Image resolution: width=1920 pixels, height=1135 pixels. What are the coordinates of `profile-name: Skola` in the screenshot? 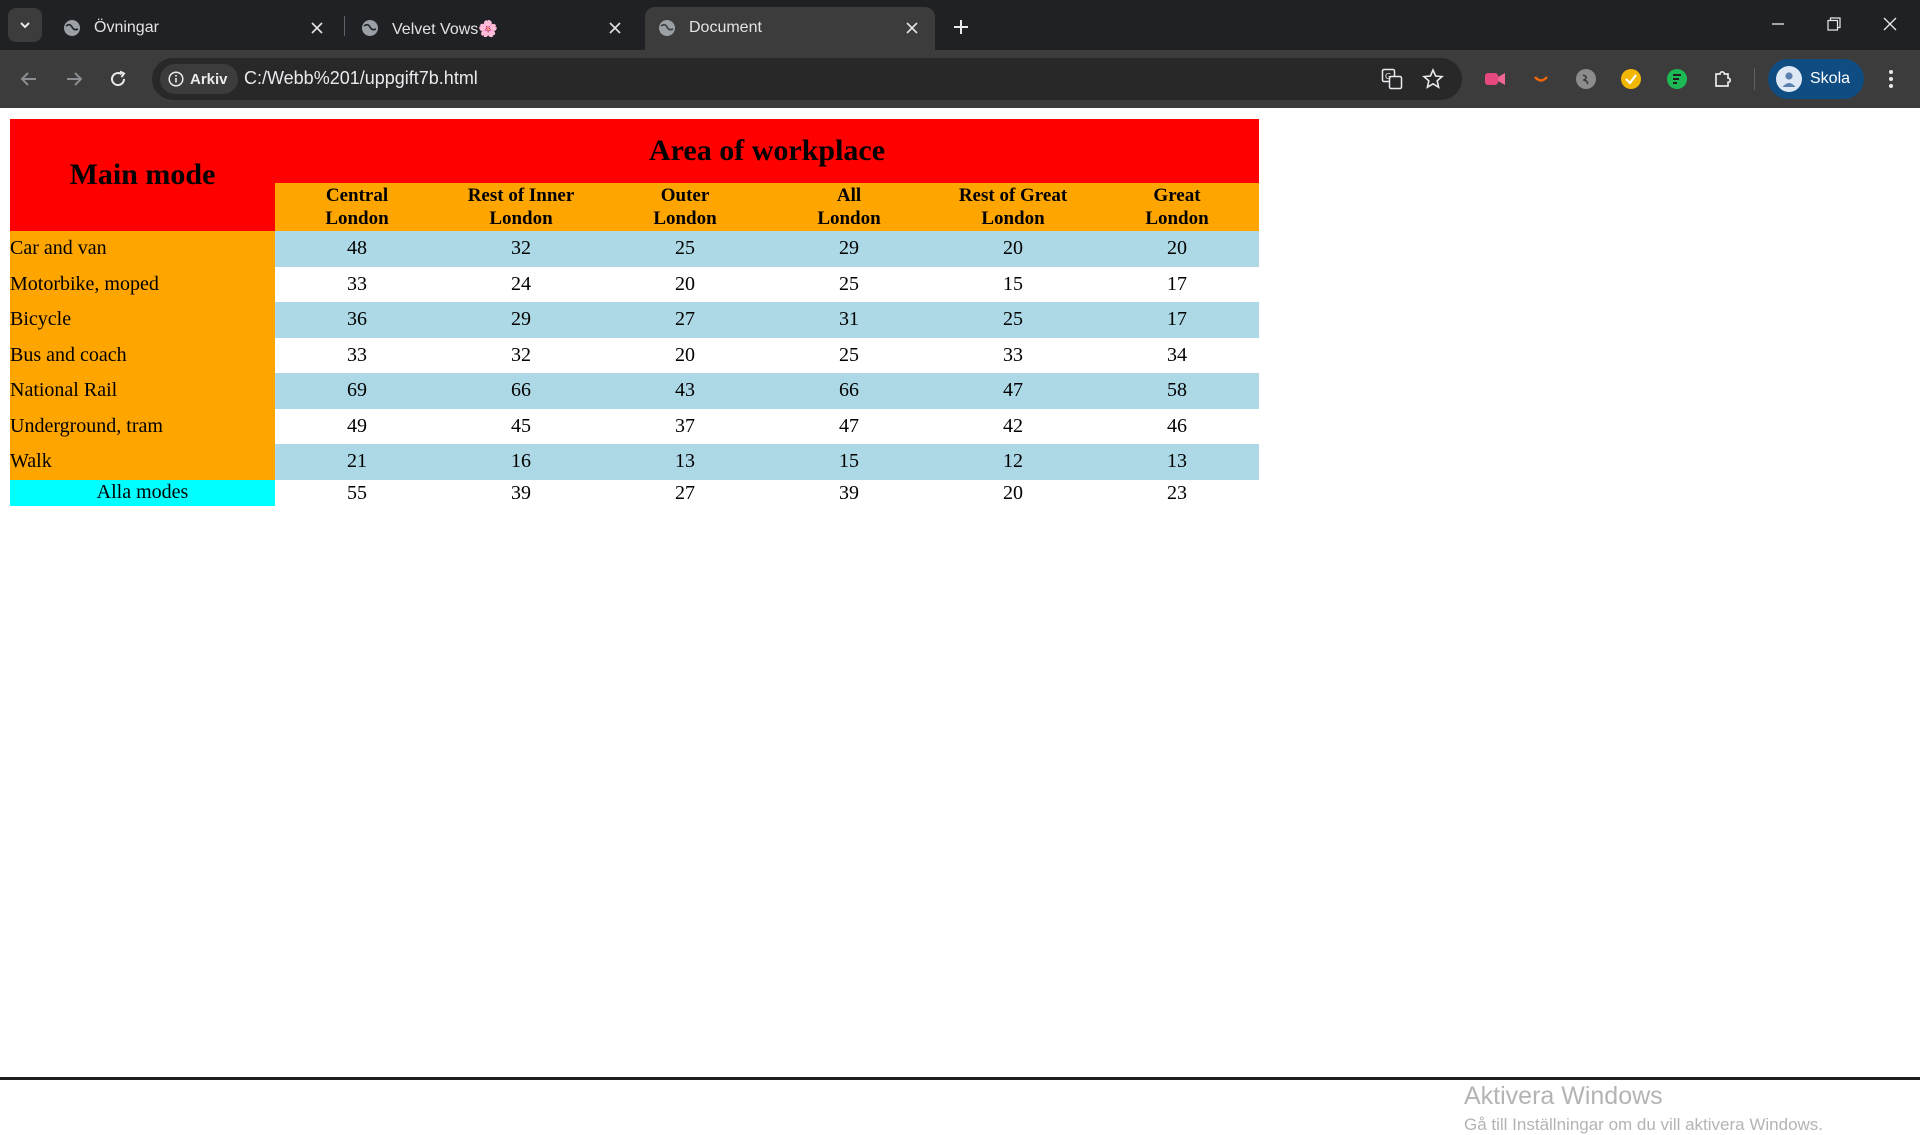 It's located at (1830, 78).